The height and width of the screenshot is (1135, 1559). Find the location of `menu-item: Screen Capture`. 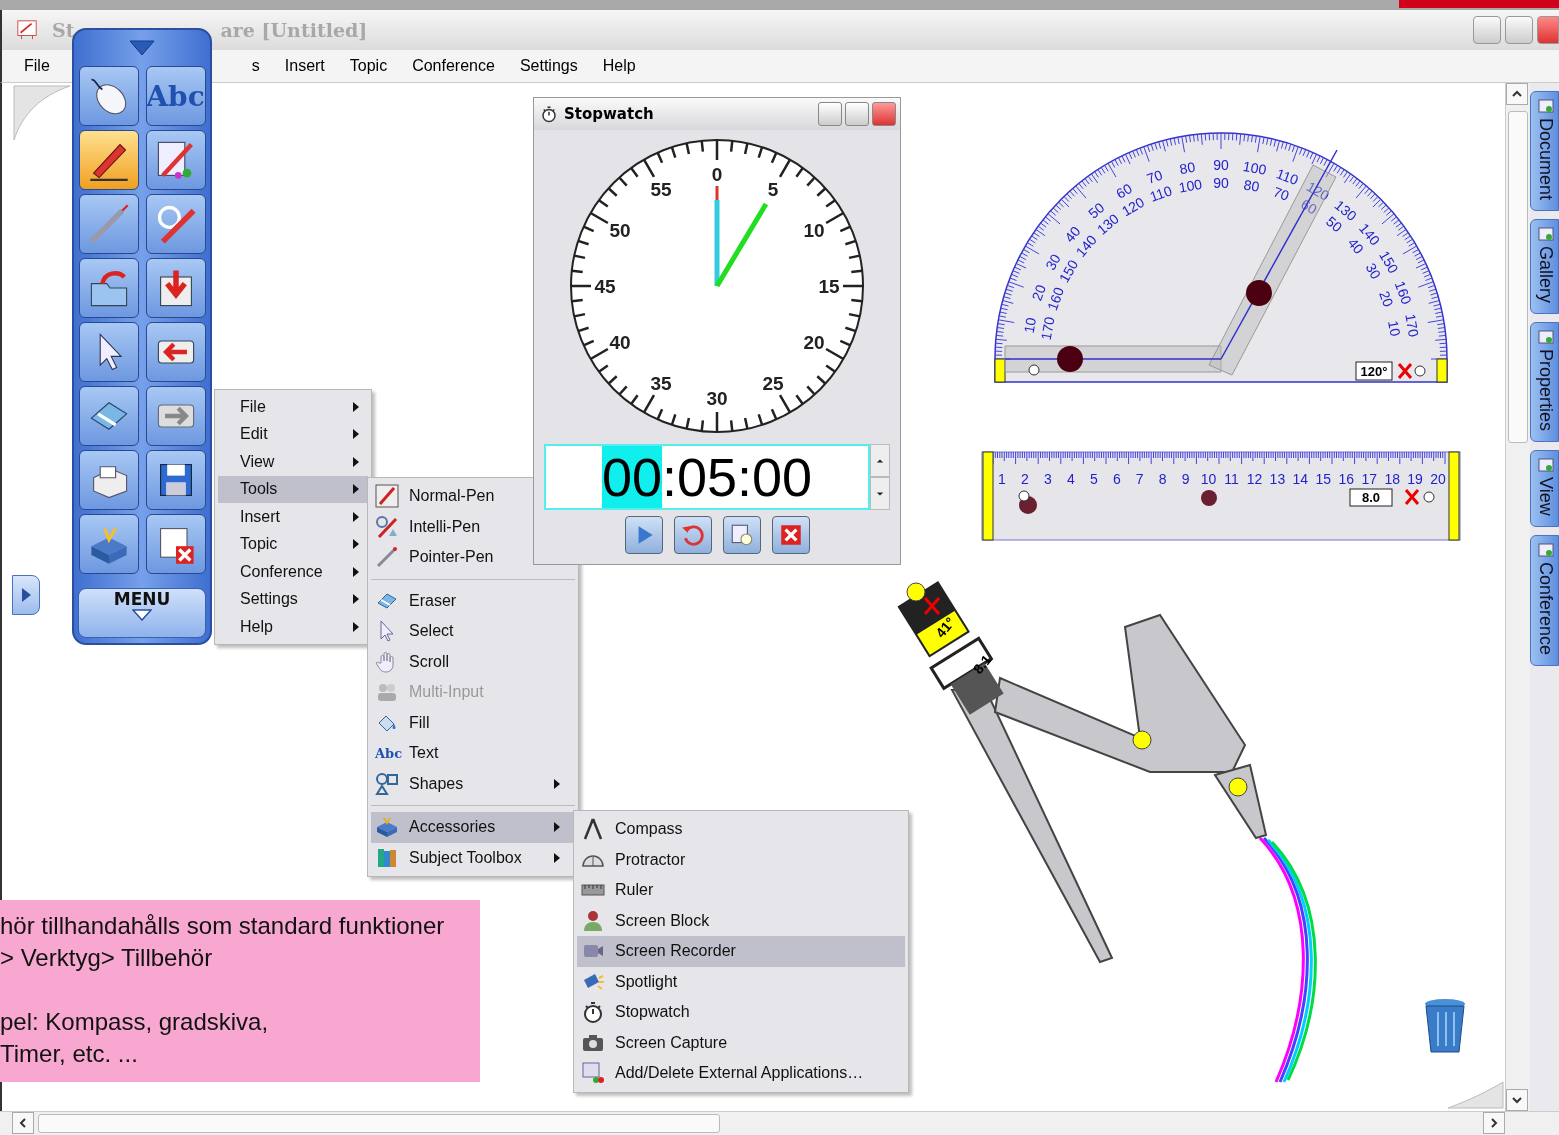

menu-item: Screen Capture is located at coordinates (741, 1042).